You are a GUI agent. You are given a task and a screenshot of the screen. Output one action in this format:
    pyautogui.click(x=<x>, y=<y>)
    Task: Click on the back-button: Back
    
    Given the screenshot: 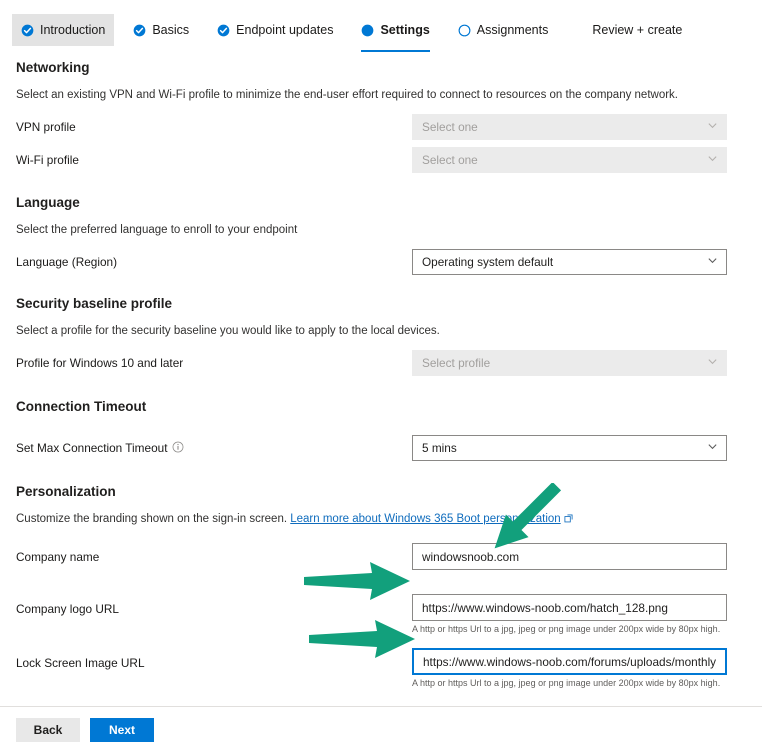 What is the action you would take?
    pyautogui.click(x=48, y=730)
    